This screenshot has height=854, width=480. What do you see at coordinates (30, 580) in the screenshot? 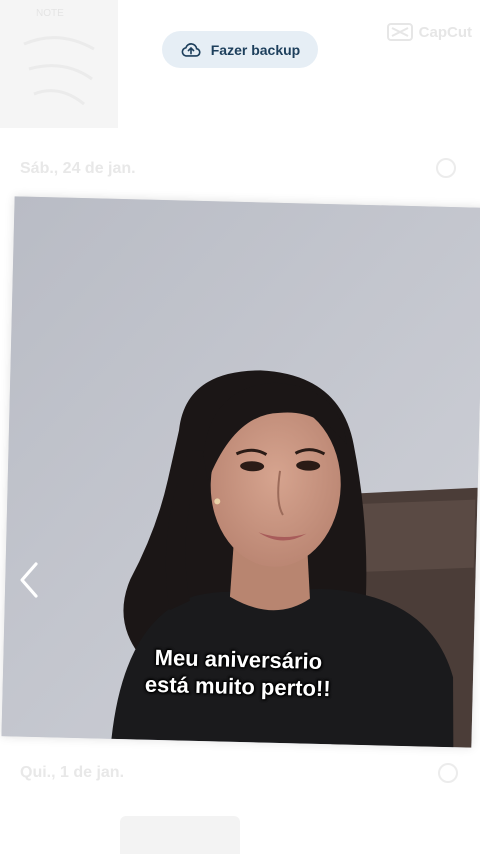
I see `chevron-left-icon` at bounding box center [30, 580].